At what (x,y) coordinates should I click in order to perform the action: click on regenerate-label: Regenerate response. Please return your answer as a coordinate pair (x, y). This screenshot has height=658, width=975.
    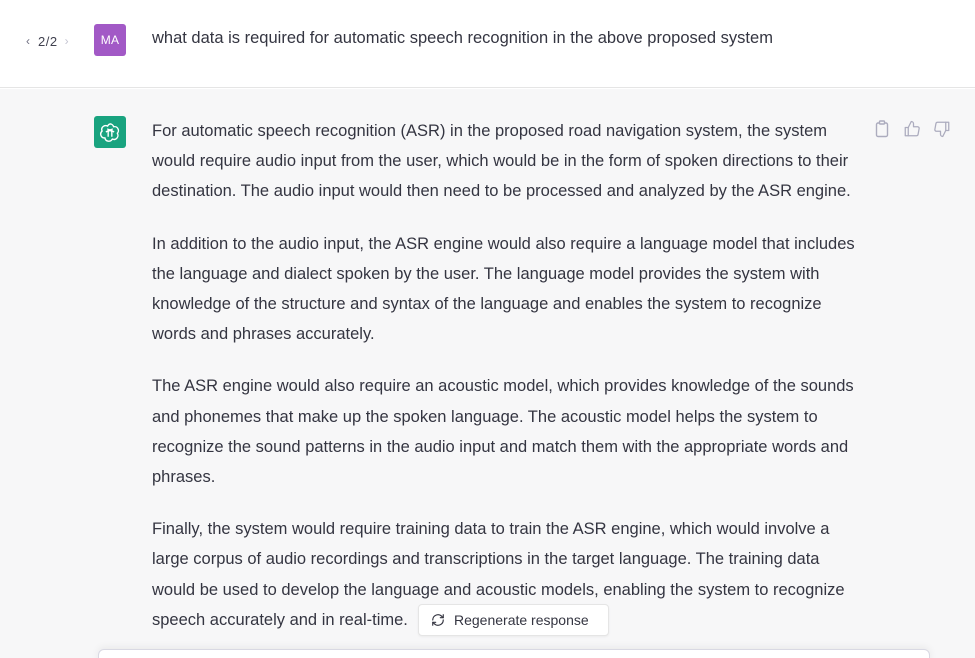
    Looking at the image, I should click on (521, 620).